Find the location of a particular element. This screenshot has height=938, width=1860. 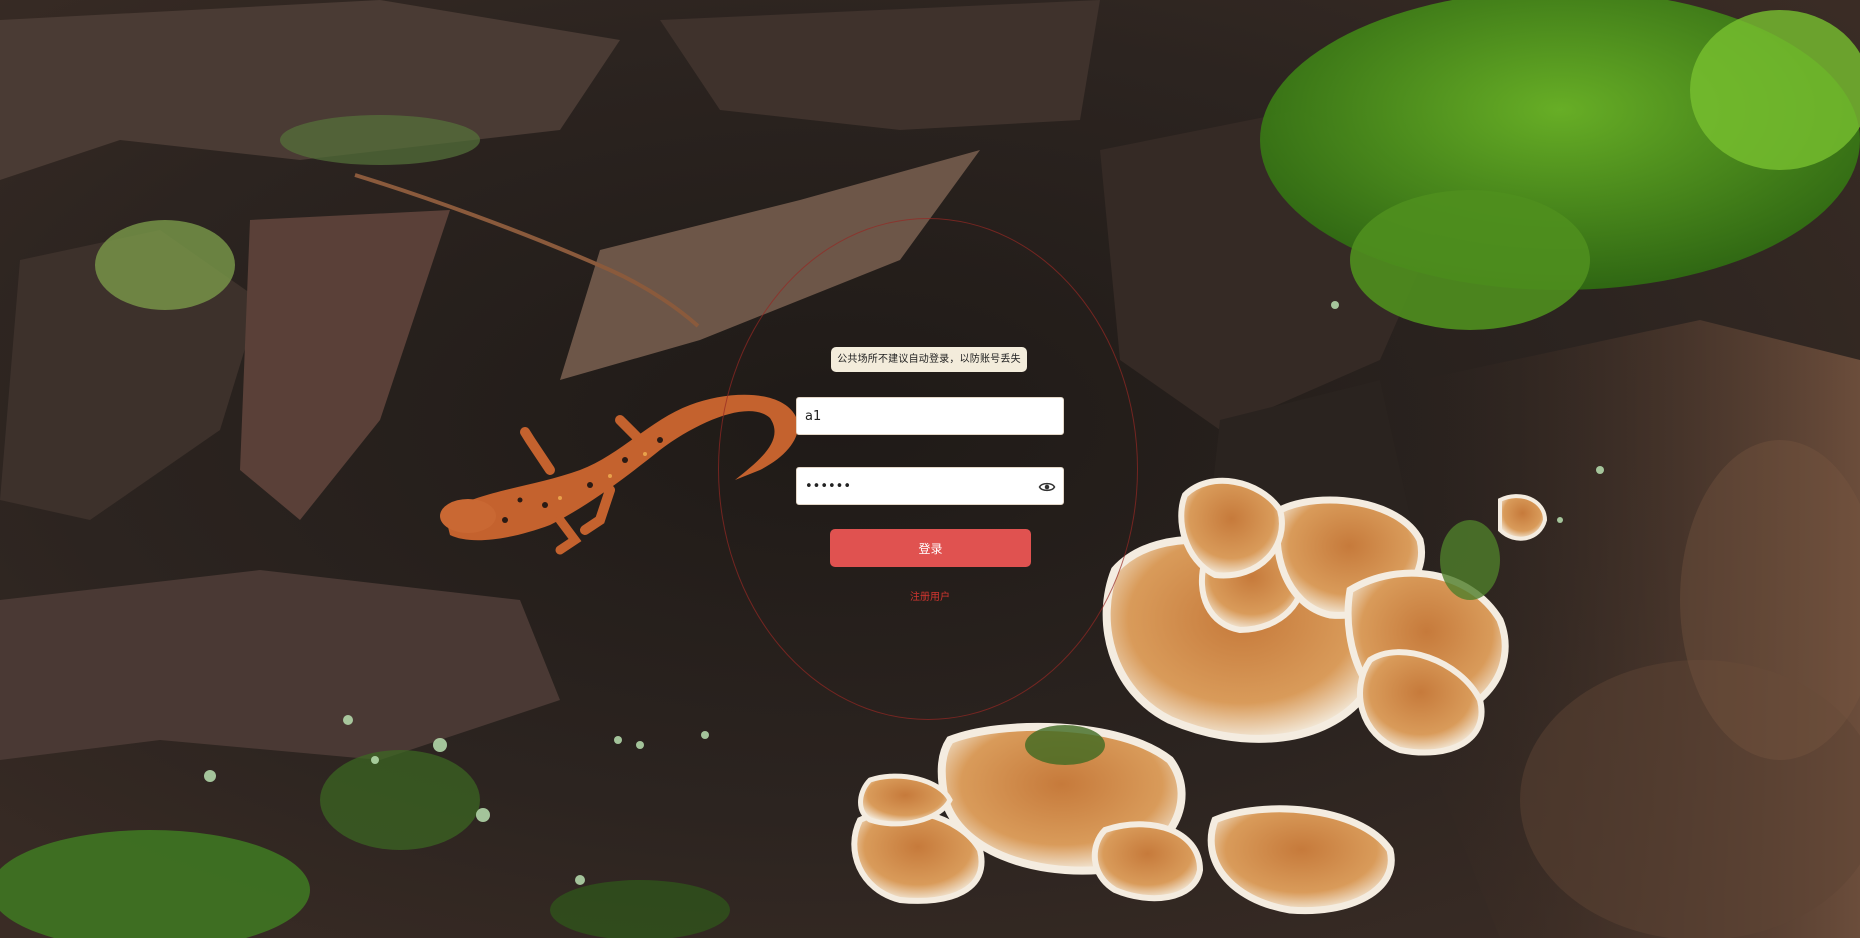

login-button: 登录 is located at coordinates (930, 548).